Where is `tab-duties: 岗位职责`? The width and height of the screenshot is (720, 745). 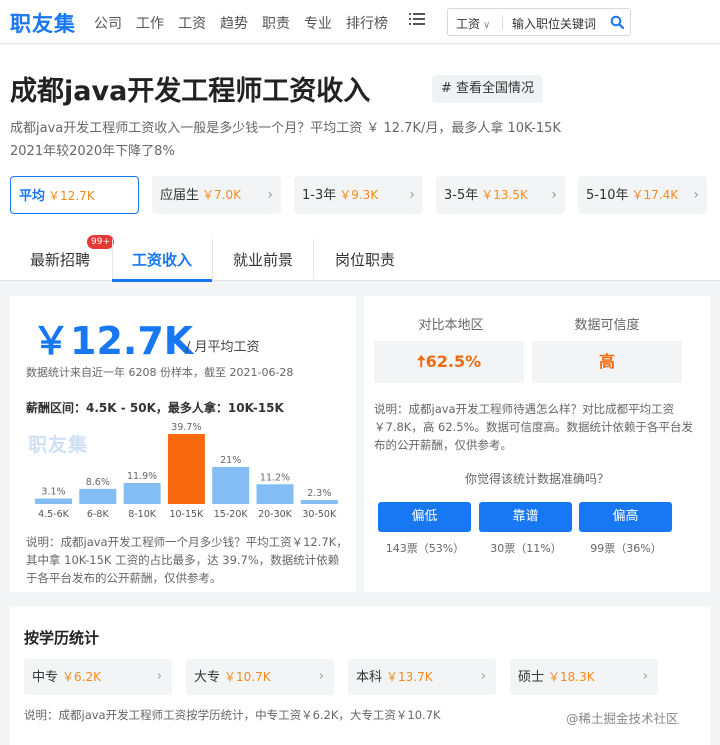
tab-duties: 岗位职责 is located at coordinates (365, 259).